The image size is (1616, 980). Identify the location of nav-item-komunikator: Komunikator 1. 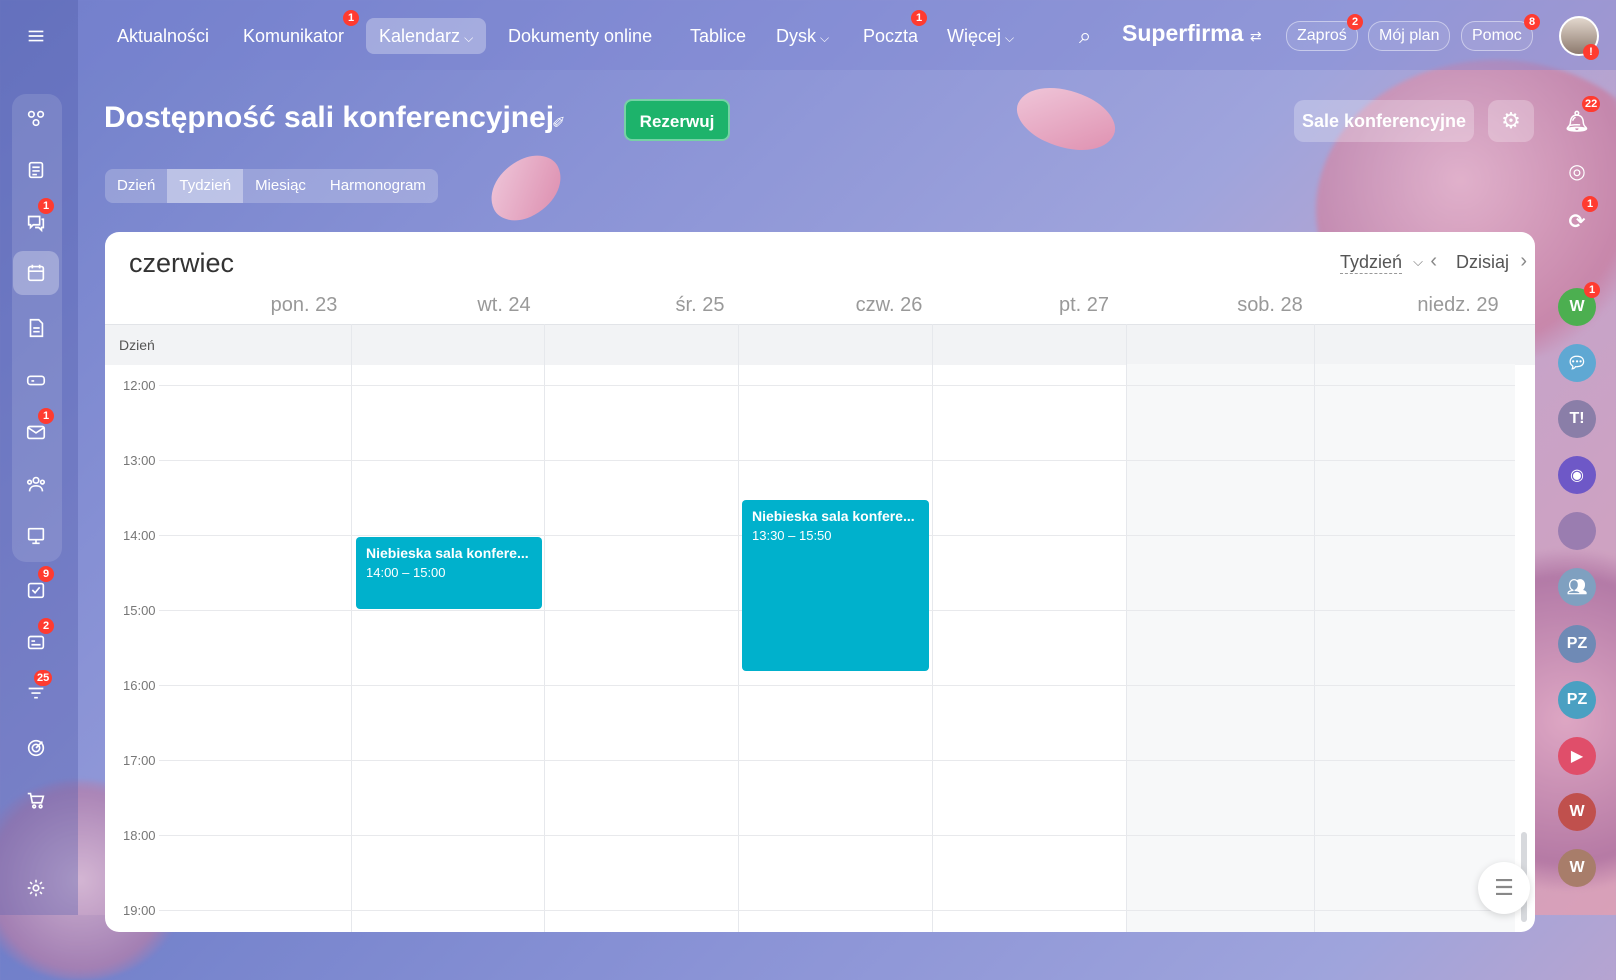
(301, 32).